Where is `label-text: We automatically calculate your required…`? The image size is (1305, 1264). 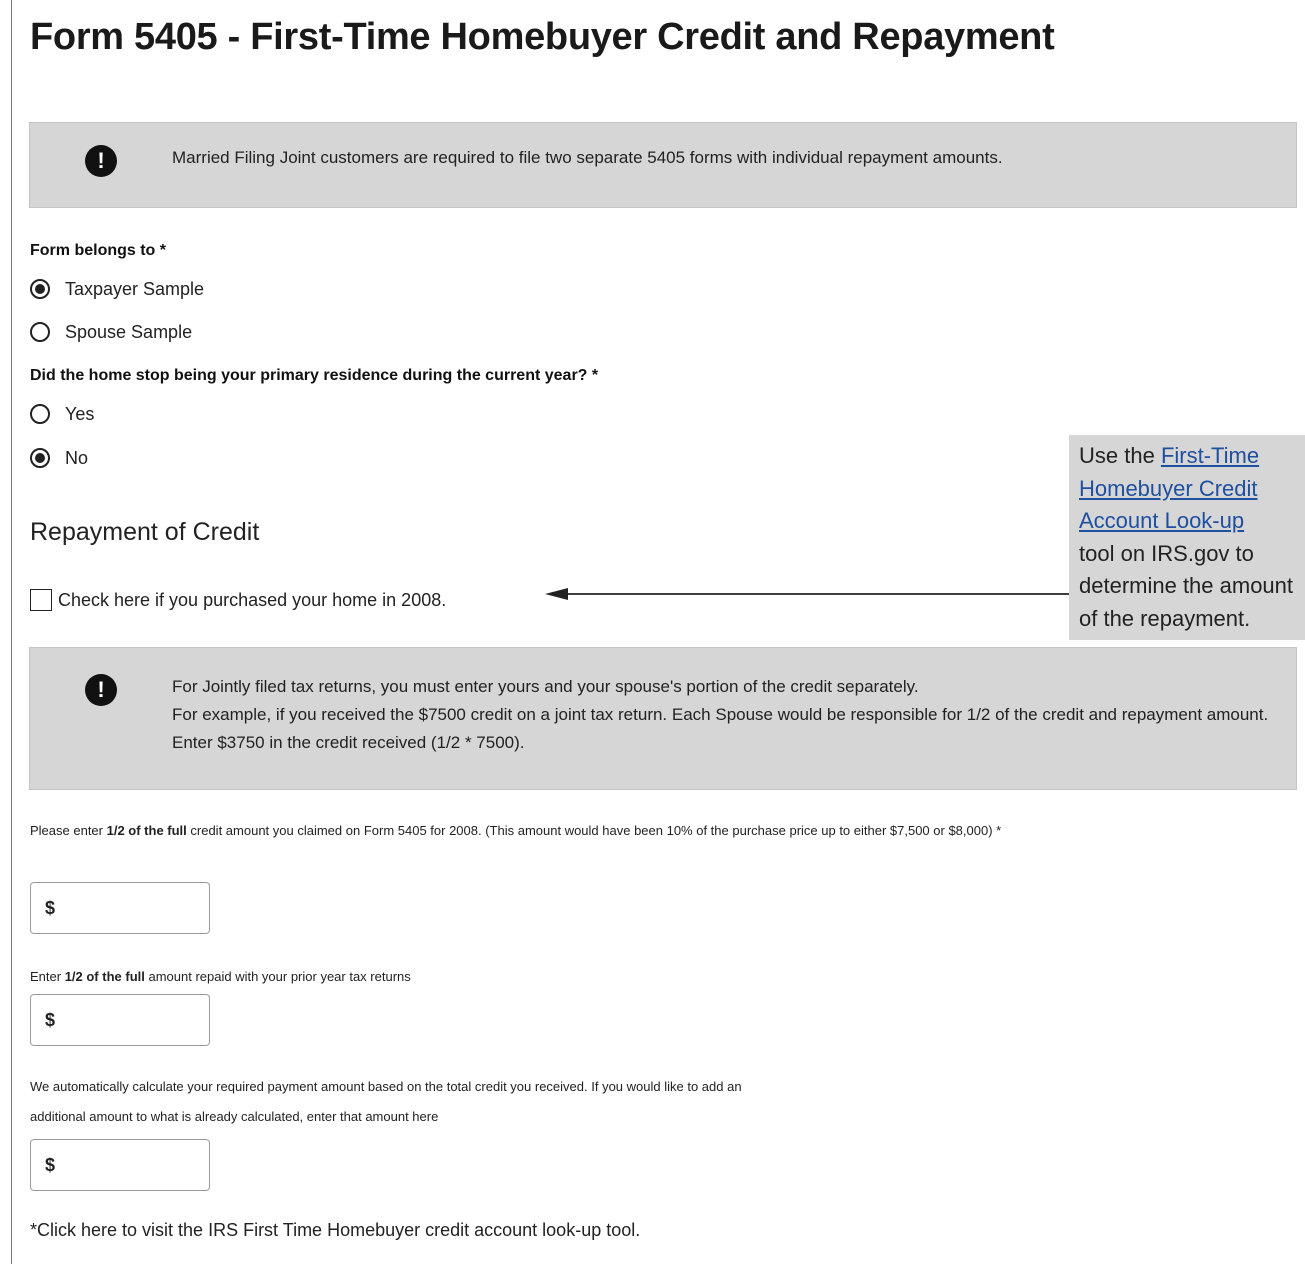 label-text: We automatically calculate your required… is located at coordinates (386, 1086).